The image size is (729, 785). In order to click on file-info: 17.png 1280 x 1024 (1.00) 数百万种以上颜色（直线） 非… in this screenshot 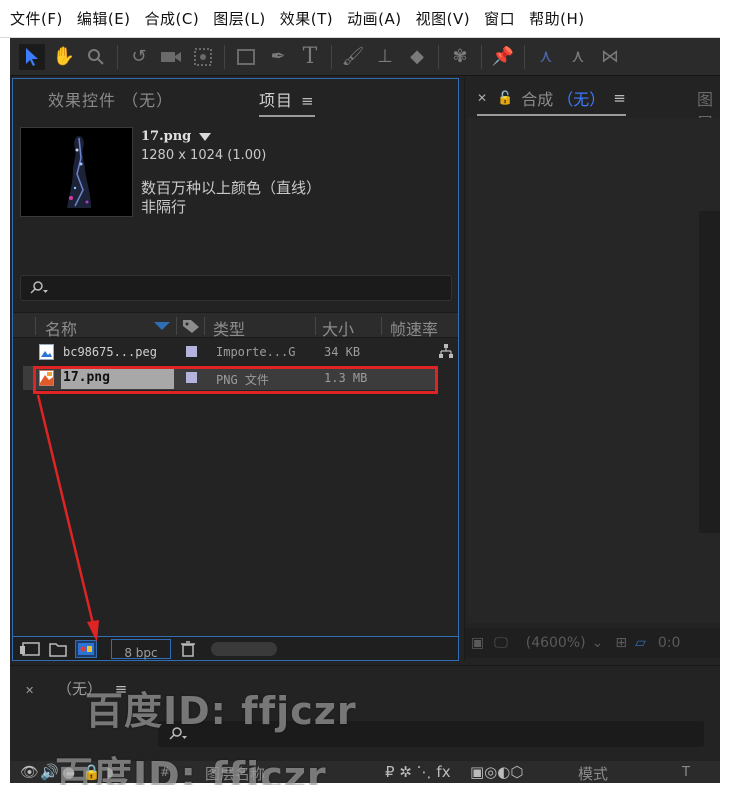, I will do `click(231, 172)`.